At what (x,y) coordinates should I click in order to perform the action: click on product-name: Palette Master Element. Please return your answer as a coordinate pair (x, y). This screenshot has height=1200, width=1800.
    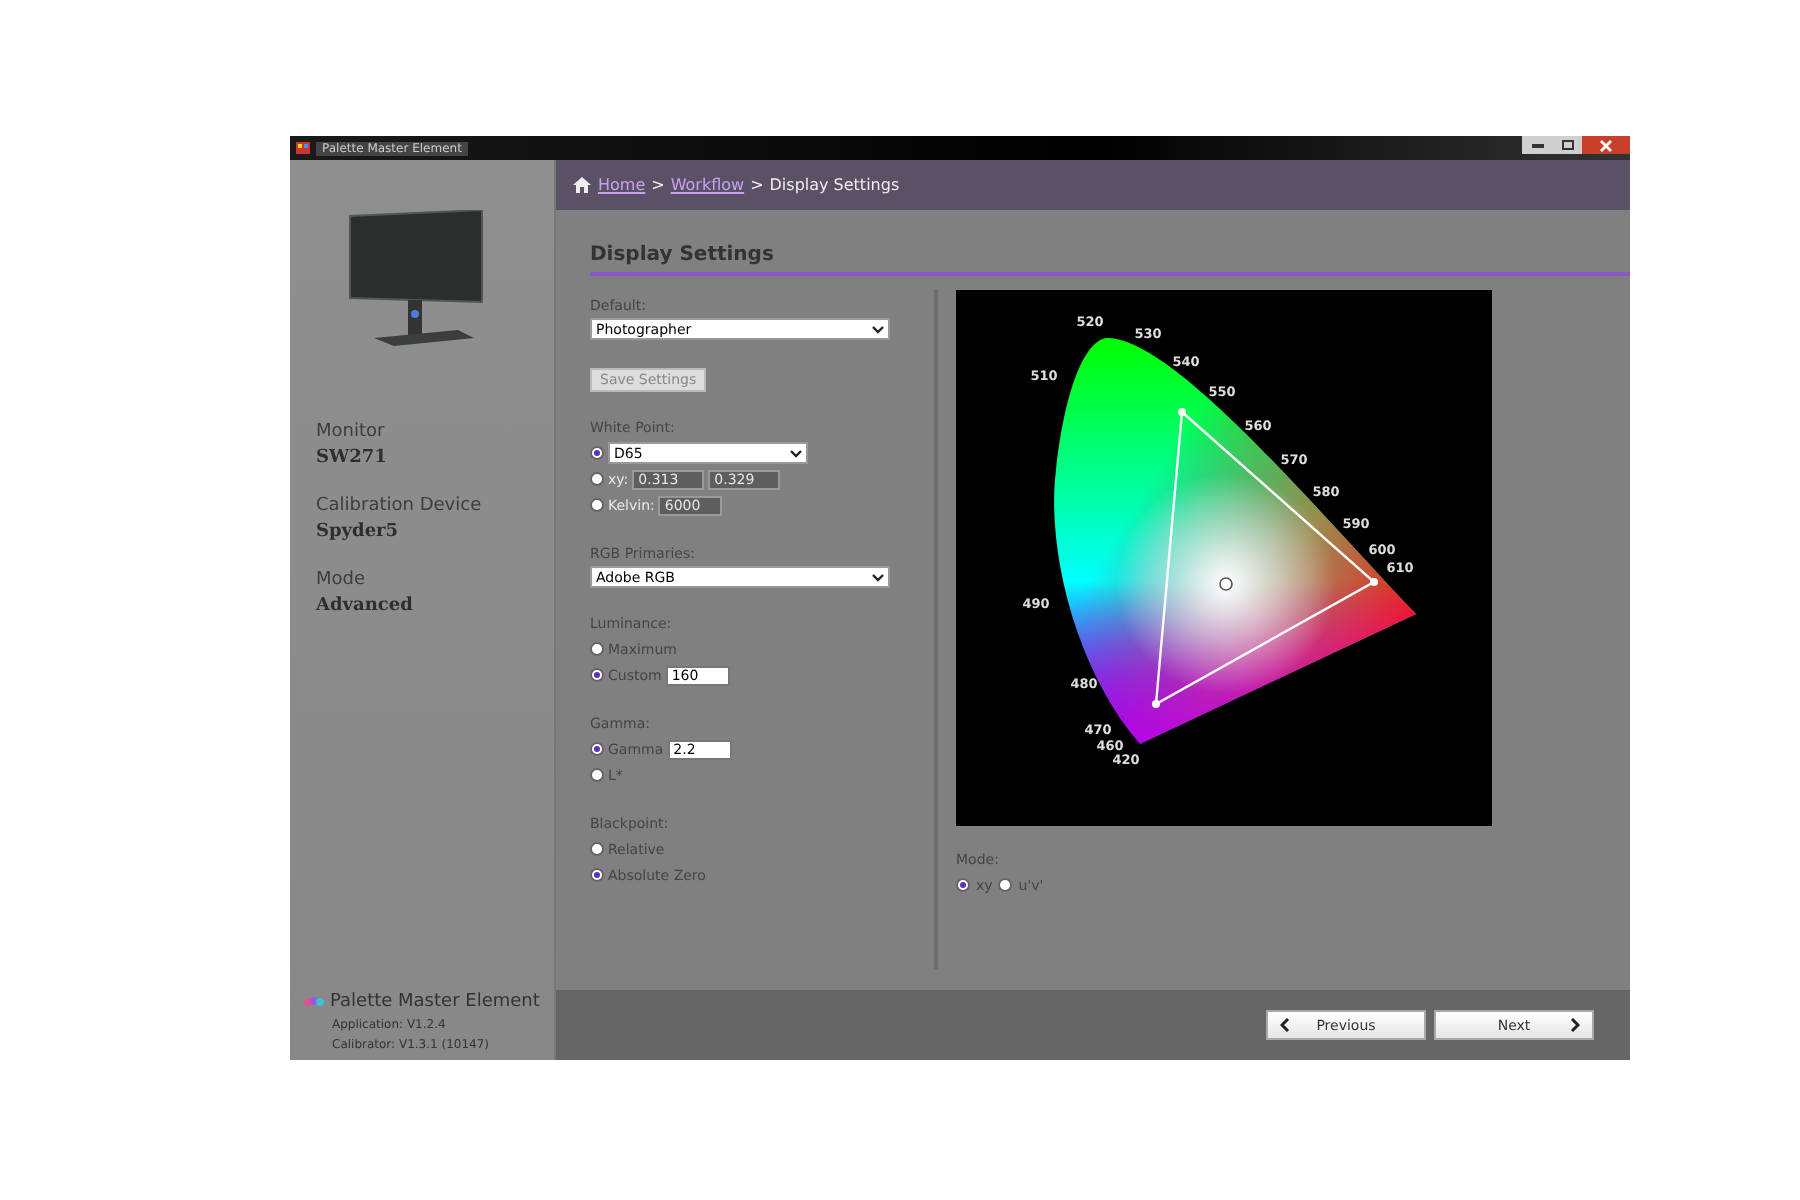
    Looking at the image, I should click on (435, 1002).